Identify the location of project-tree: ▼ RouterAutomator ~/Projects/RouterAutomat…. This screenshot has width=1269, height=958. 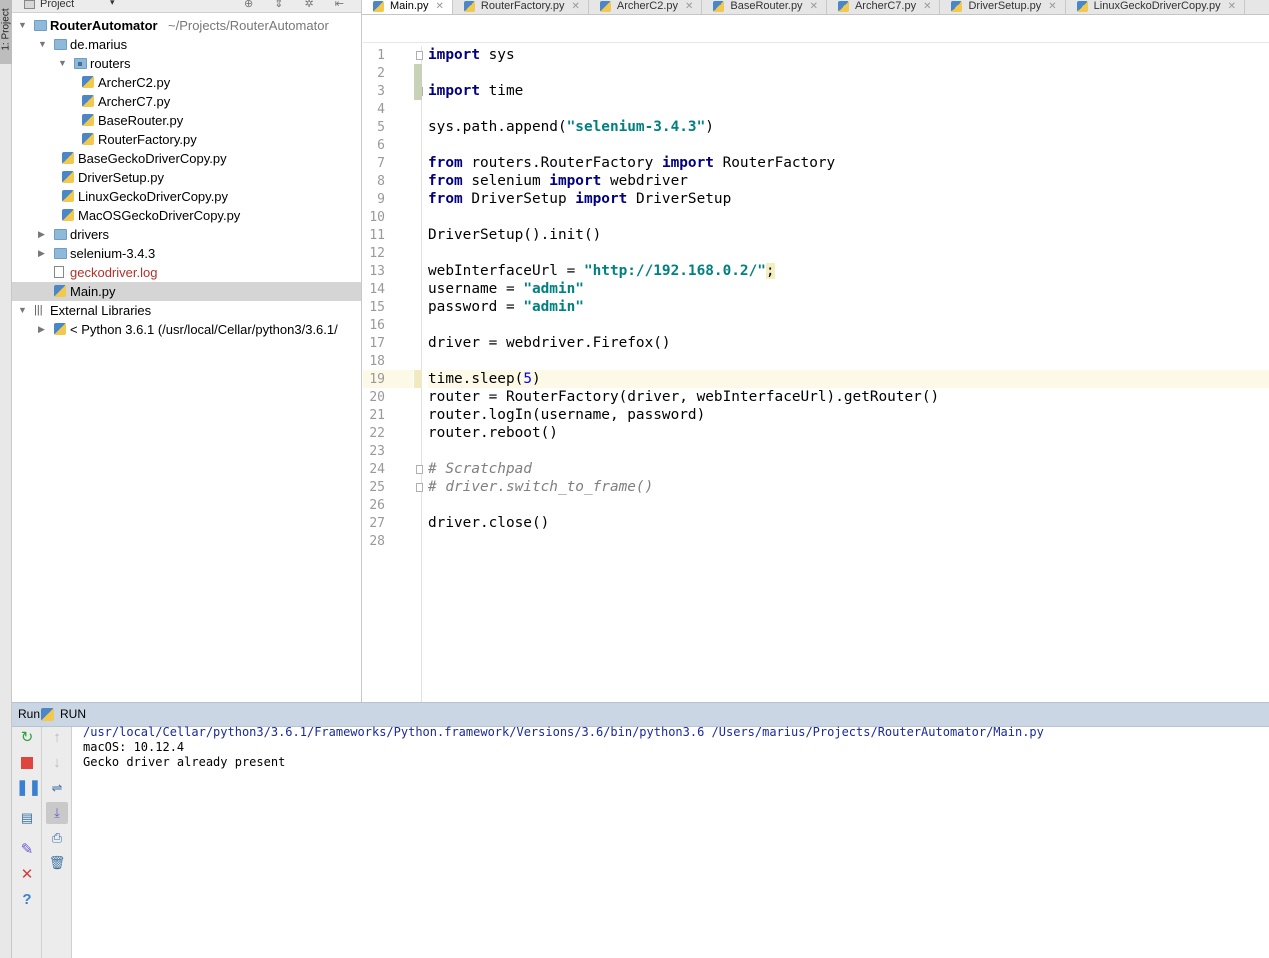
(186, 177).